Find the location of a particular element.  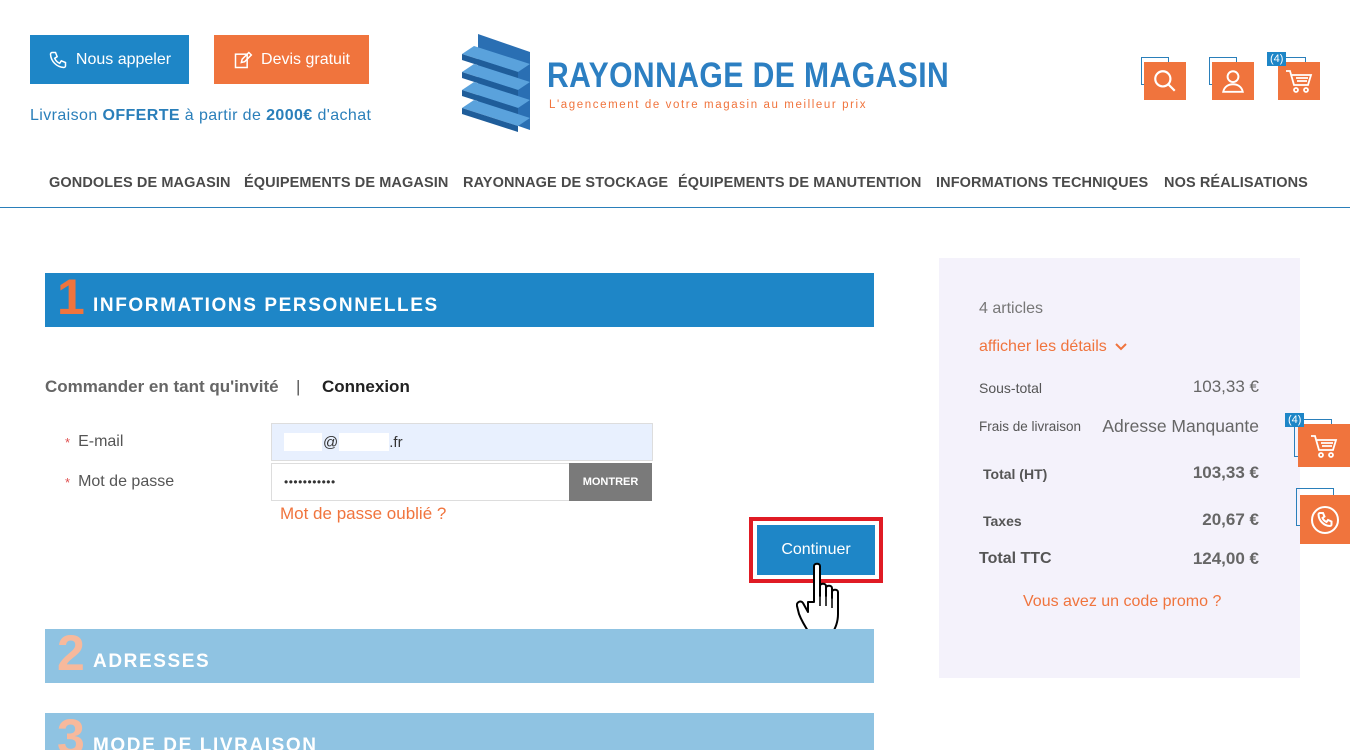

taxes-value: 20,67 € is located at coordinates (1230, 519).